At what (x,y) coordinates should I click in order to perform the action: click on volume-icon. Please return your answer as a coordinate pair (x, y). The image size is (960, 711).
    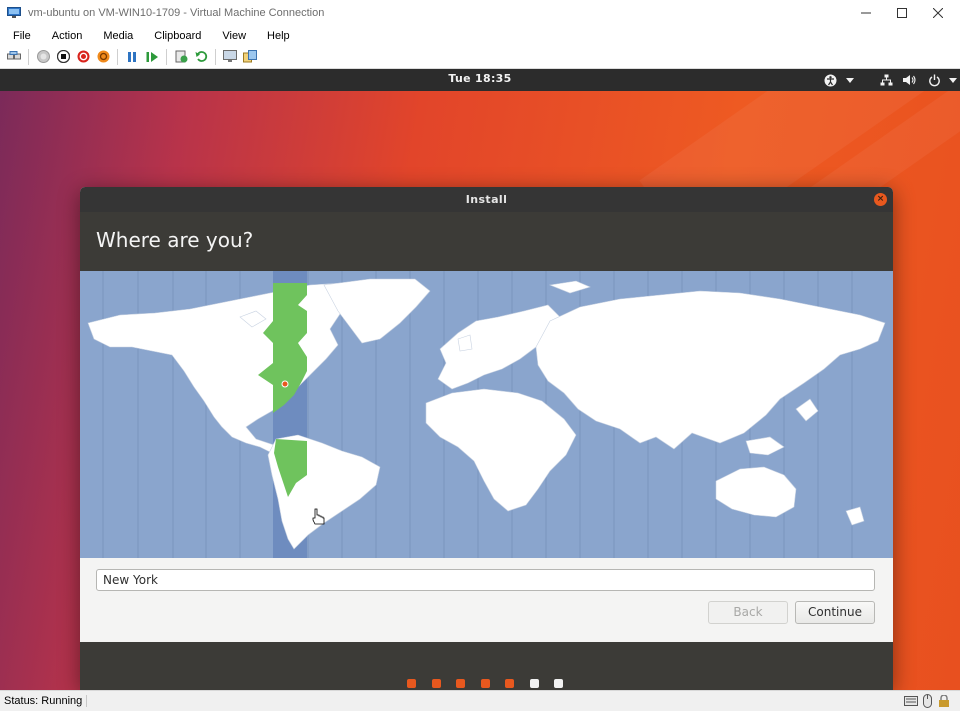
    Looking at the image, I should click on (909, 80).